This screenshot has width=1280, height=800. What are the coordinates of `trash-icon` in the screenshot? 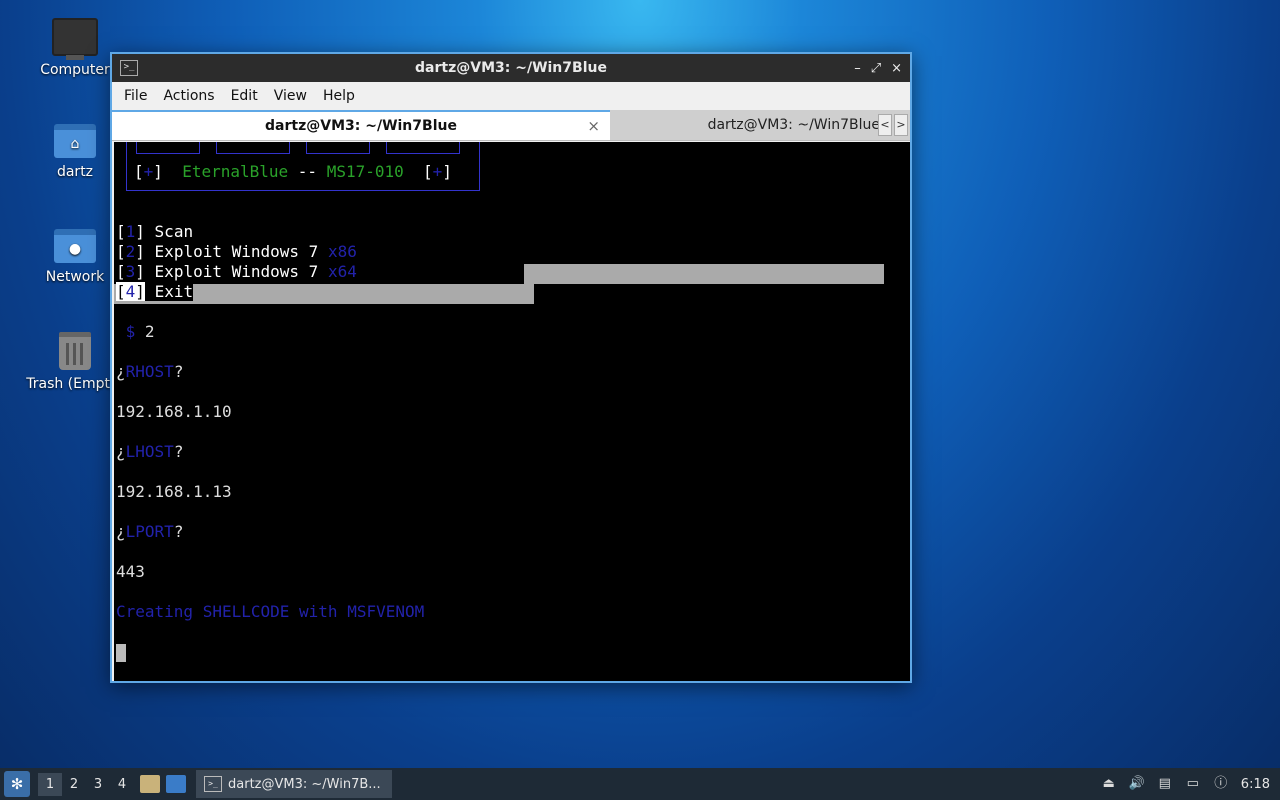 It's located at (75, 351).